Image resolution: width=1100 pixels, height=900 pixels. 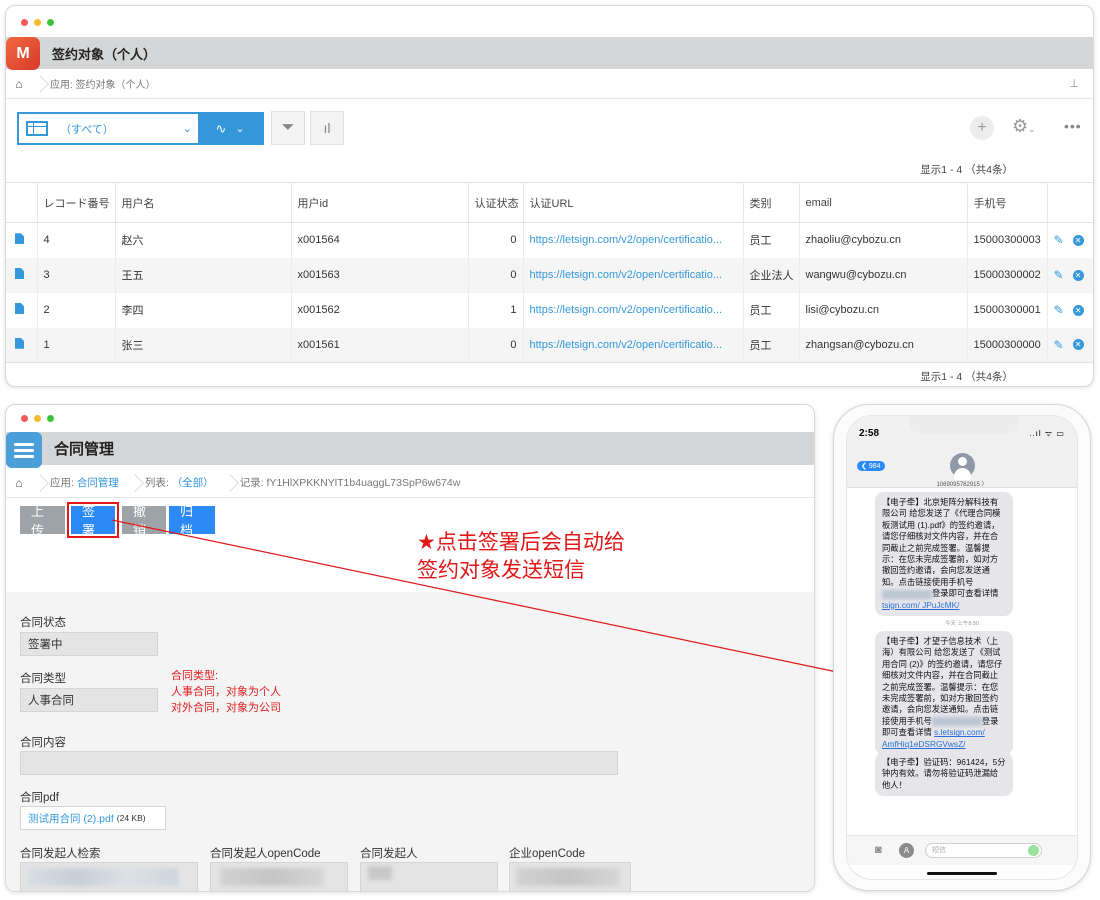 I want to click on view-name: （すべて）, so click(x=87, y=129).